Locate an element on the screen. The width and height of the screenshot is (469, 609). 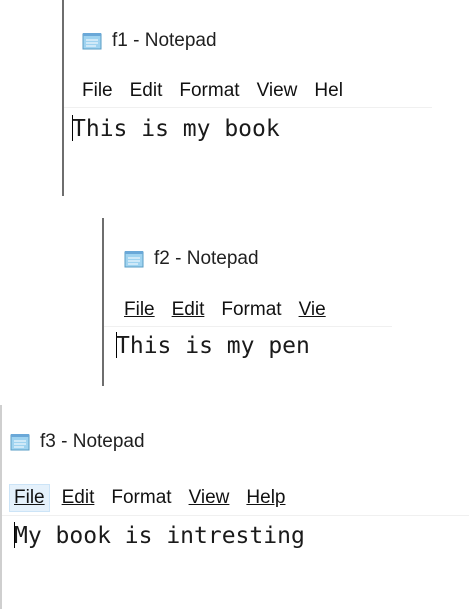
menu-help: Help is located at coordinates (265, 498).